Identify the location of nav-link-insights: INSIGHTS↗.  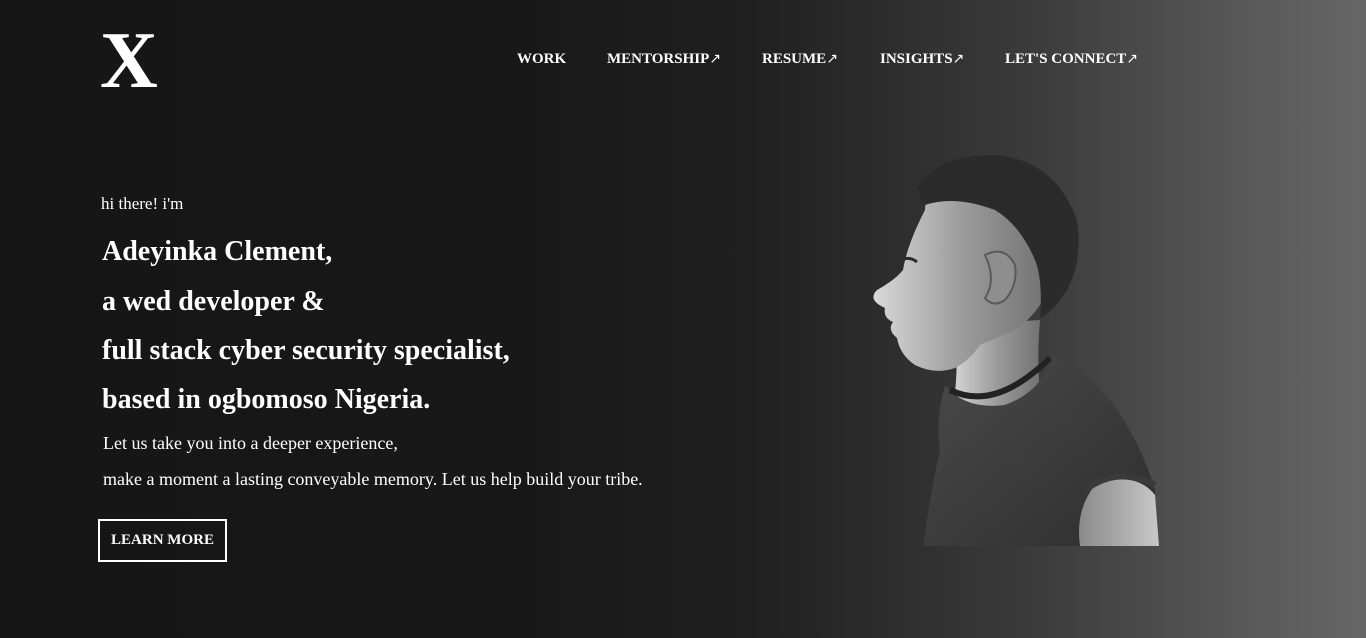
(922, 59).